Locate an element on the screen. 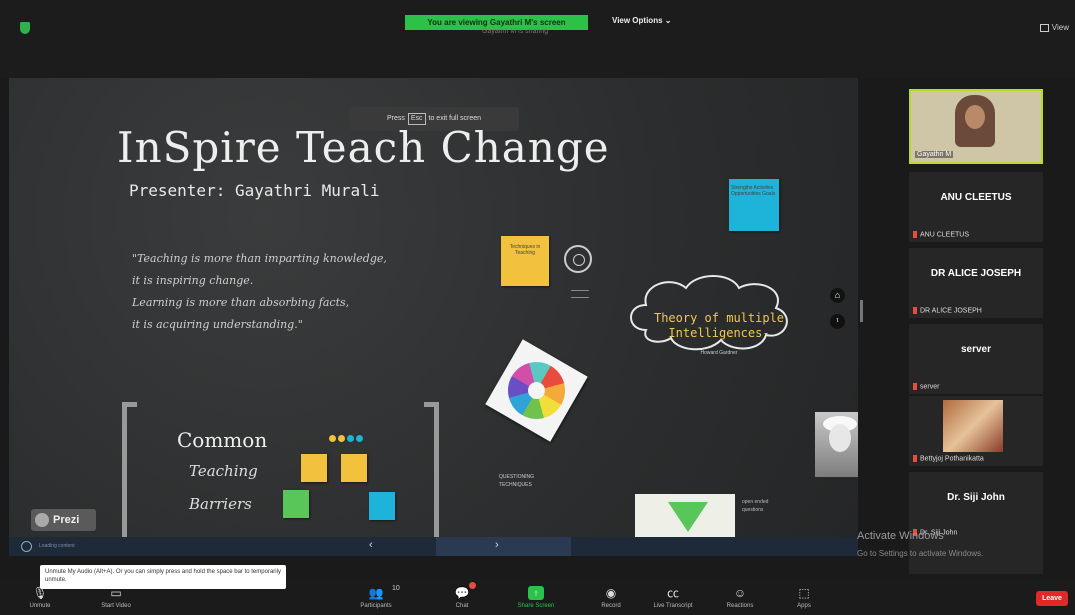  video-tile-label: server is located at coordinates (926, 386).